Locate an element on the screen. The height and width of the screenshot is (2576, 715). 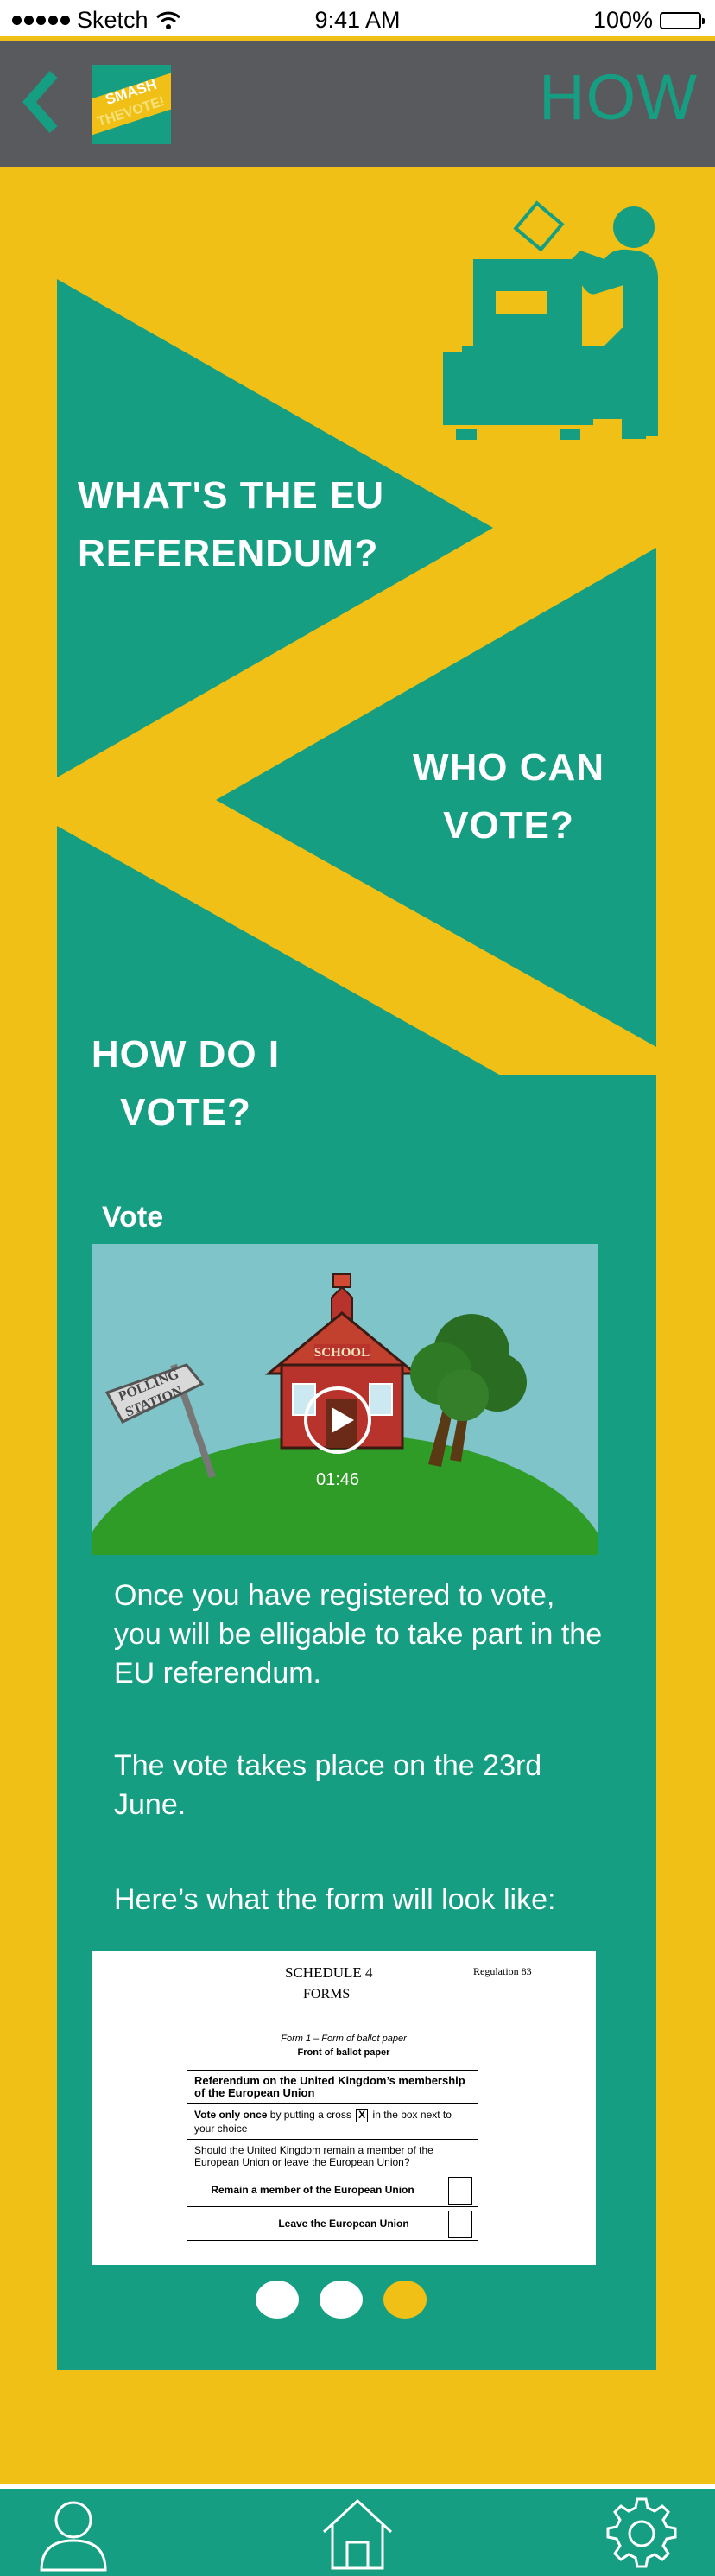
play-icon is located at coordinates (337, 1420).